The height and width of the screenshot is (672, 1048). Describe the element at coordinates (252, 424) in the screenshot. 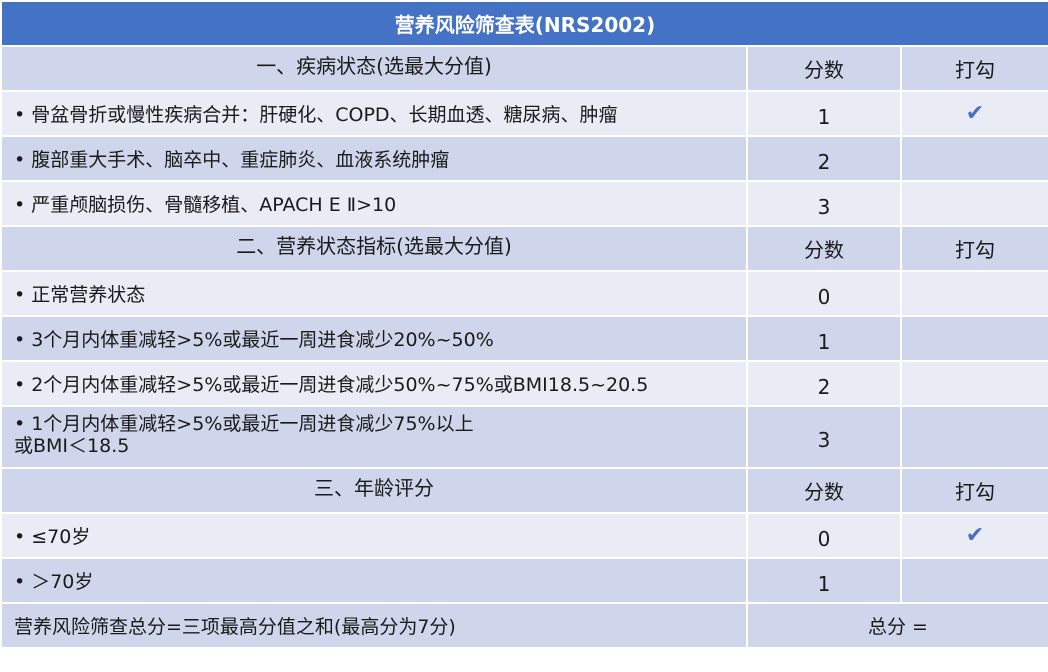

I see `item-text: 1个月内体重减轻>5%或最近一周进食减少75%以上` at that location.